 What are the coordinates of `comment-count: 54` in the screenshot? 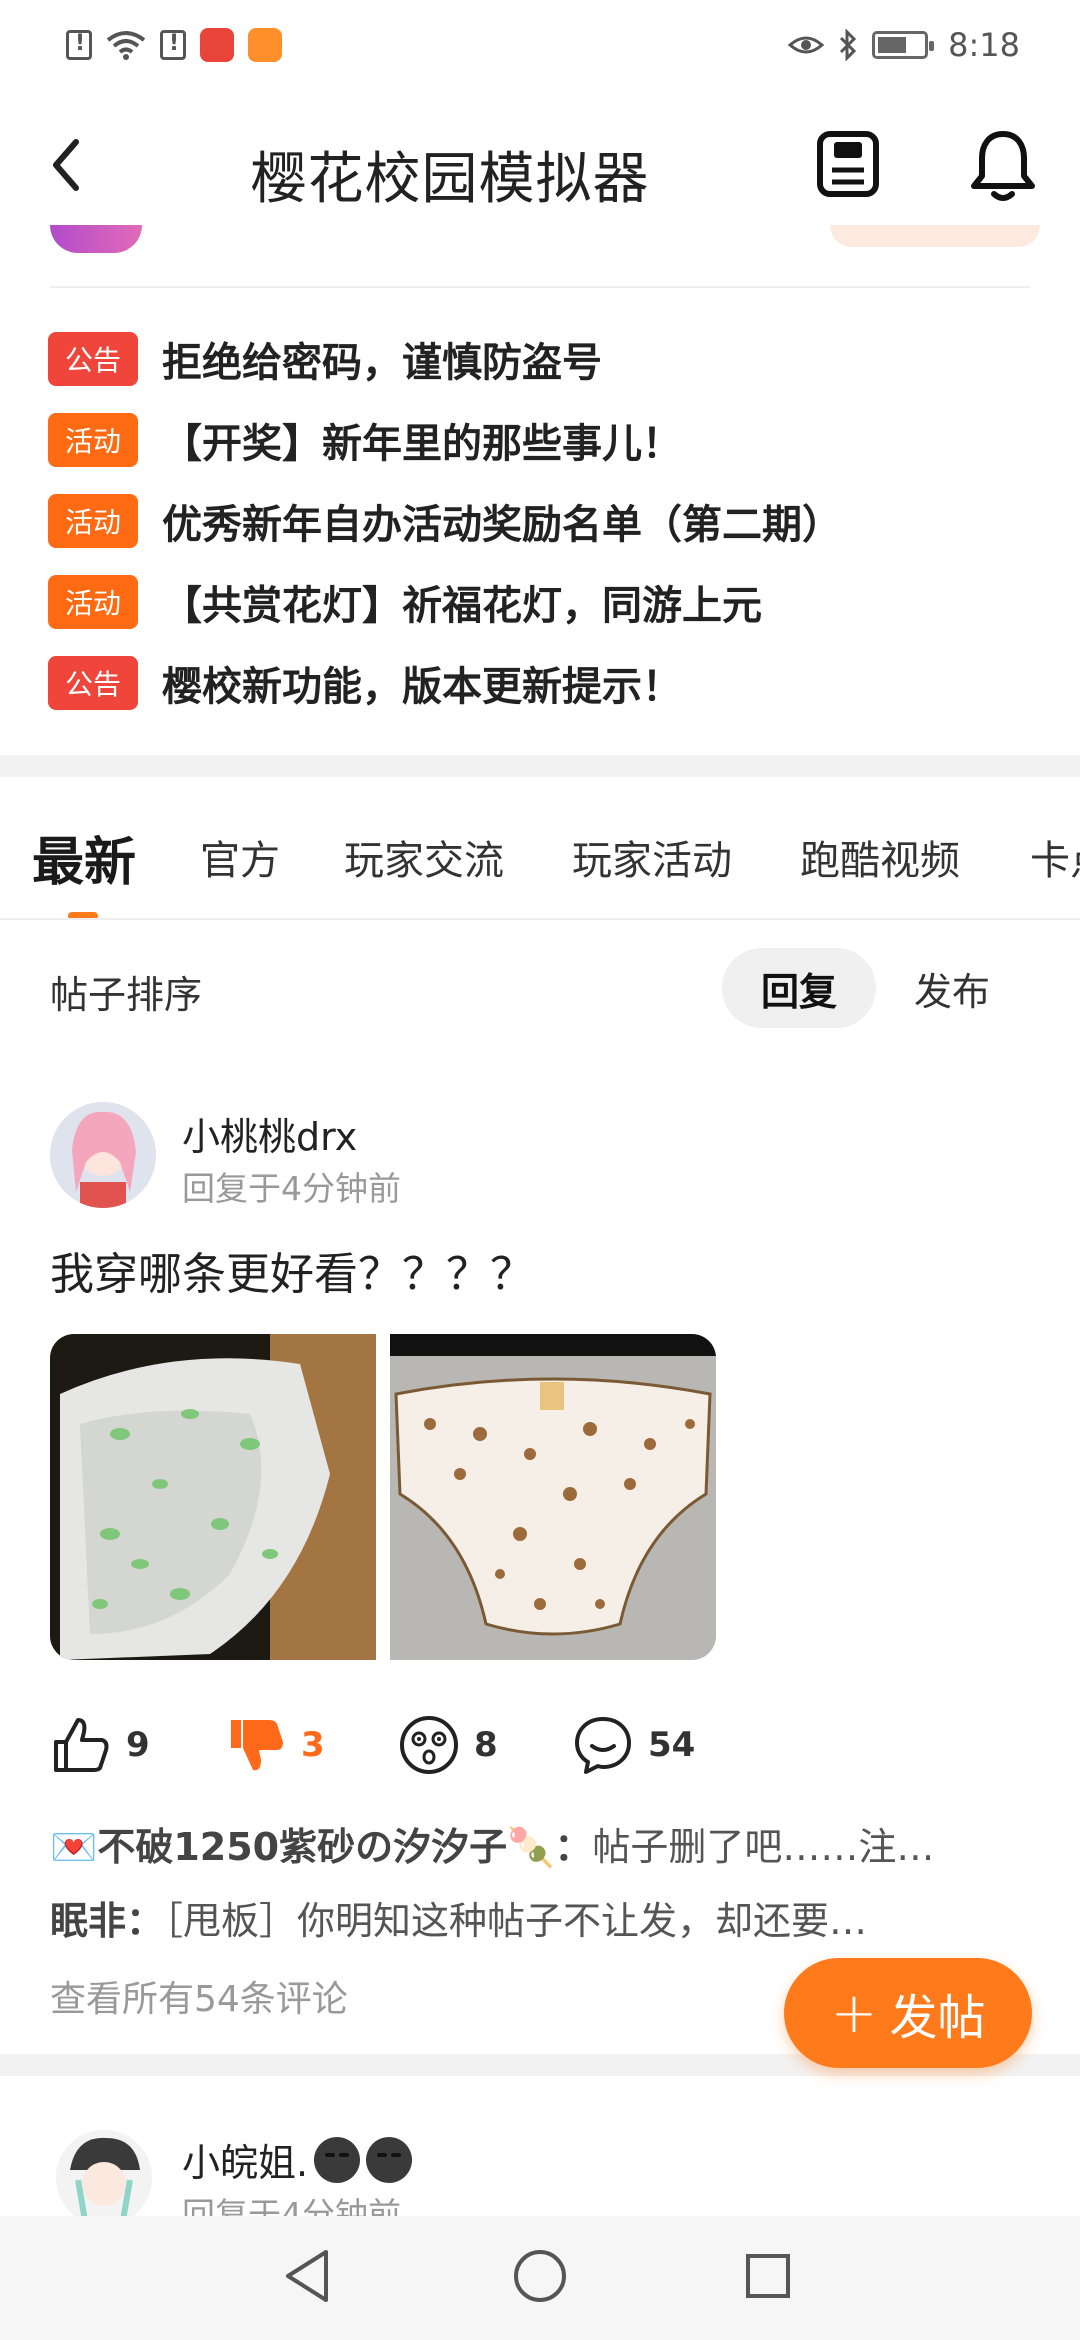 It's located at (672, 1745).